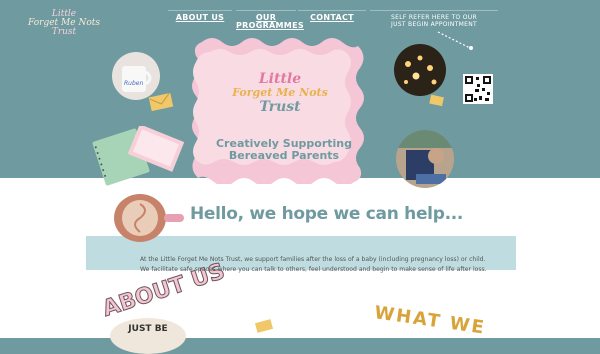 The width and height of the screenshot is (600, 354). What do you see at coordinates (284, 155) in the screenshot?
I see `tagline-line-2: Bereaved Parents` at bounding box center [284, 155].